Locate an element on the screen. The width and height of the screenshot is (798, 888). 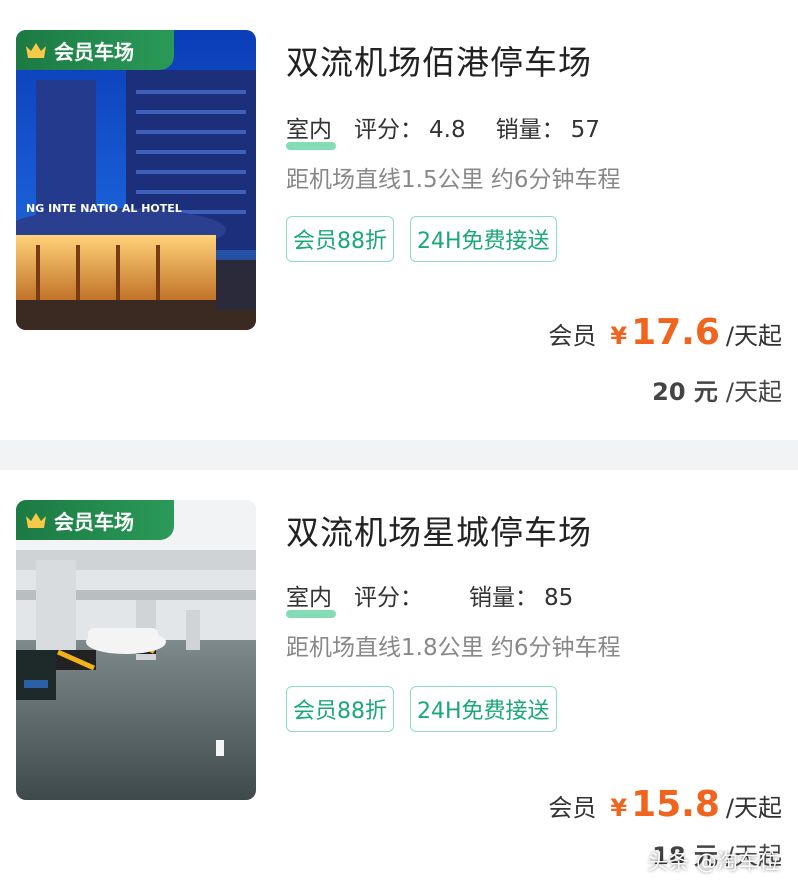
distance-info: 距机场直线1.8公里 约6分钟车程 is located at coordinates (453, 648).